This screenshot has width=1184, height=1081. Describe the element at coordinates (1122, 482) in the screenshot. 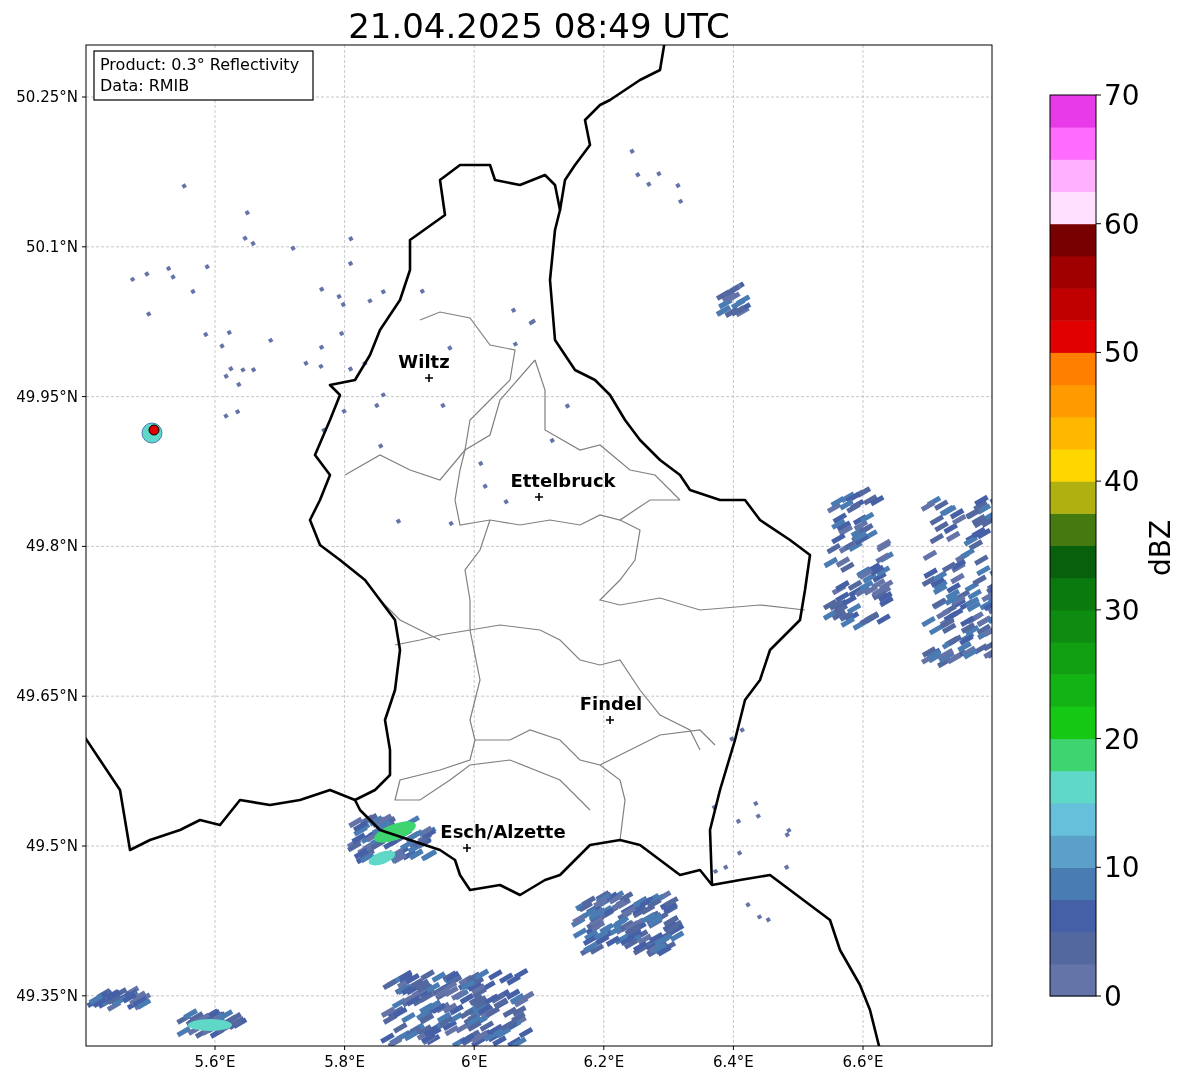

I see `colorbar-tick-label: 40` at that location.